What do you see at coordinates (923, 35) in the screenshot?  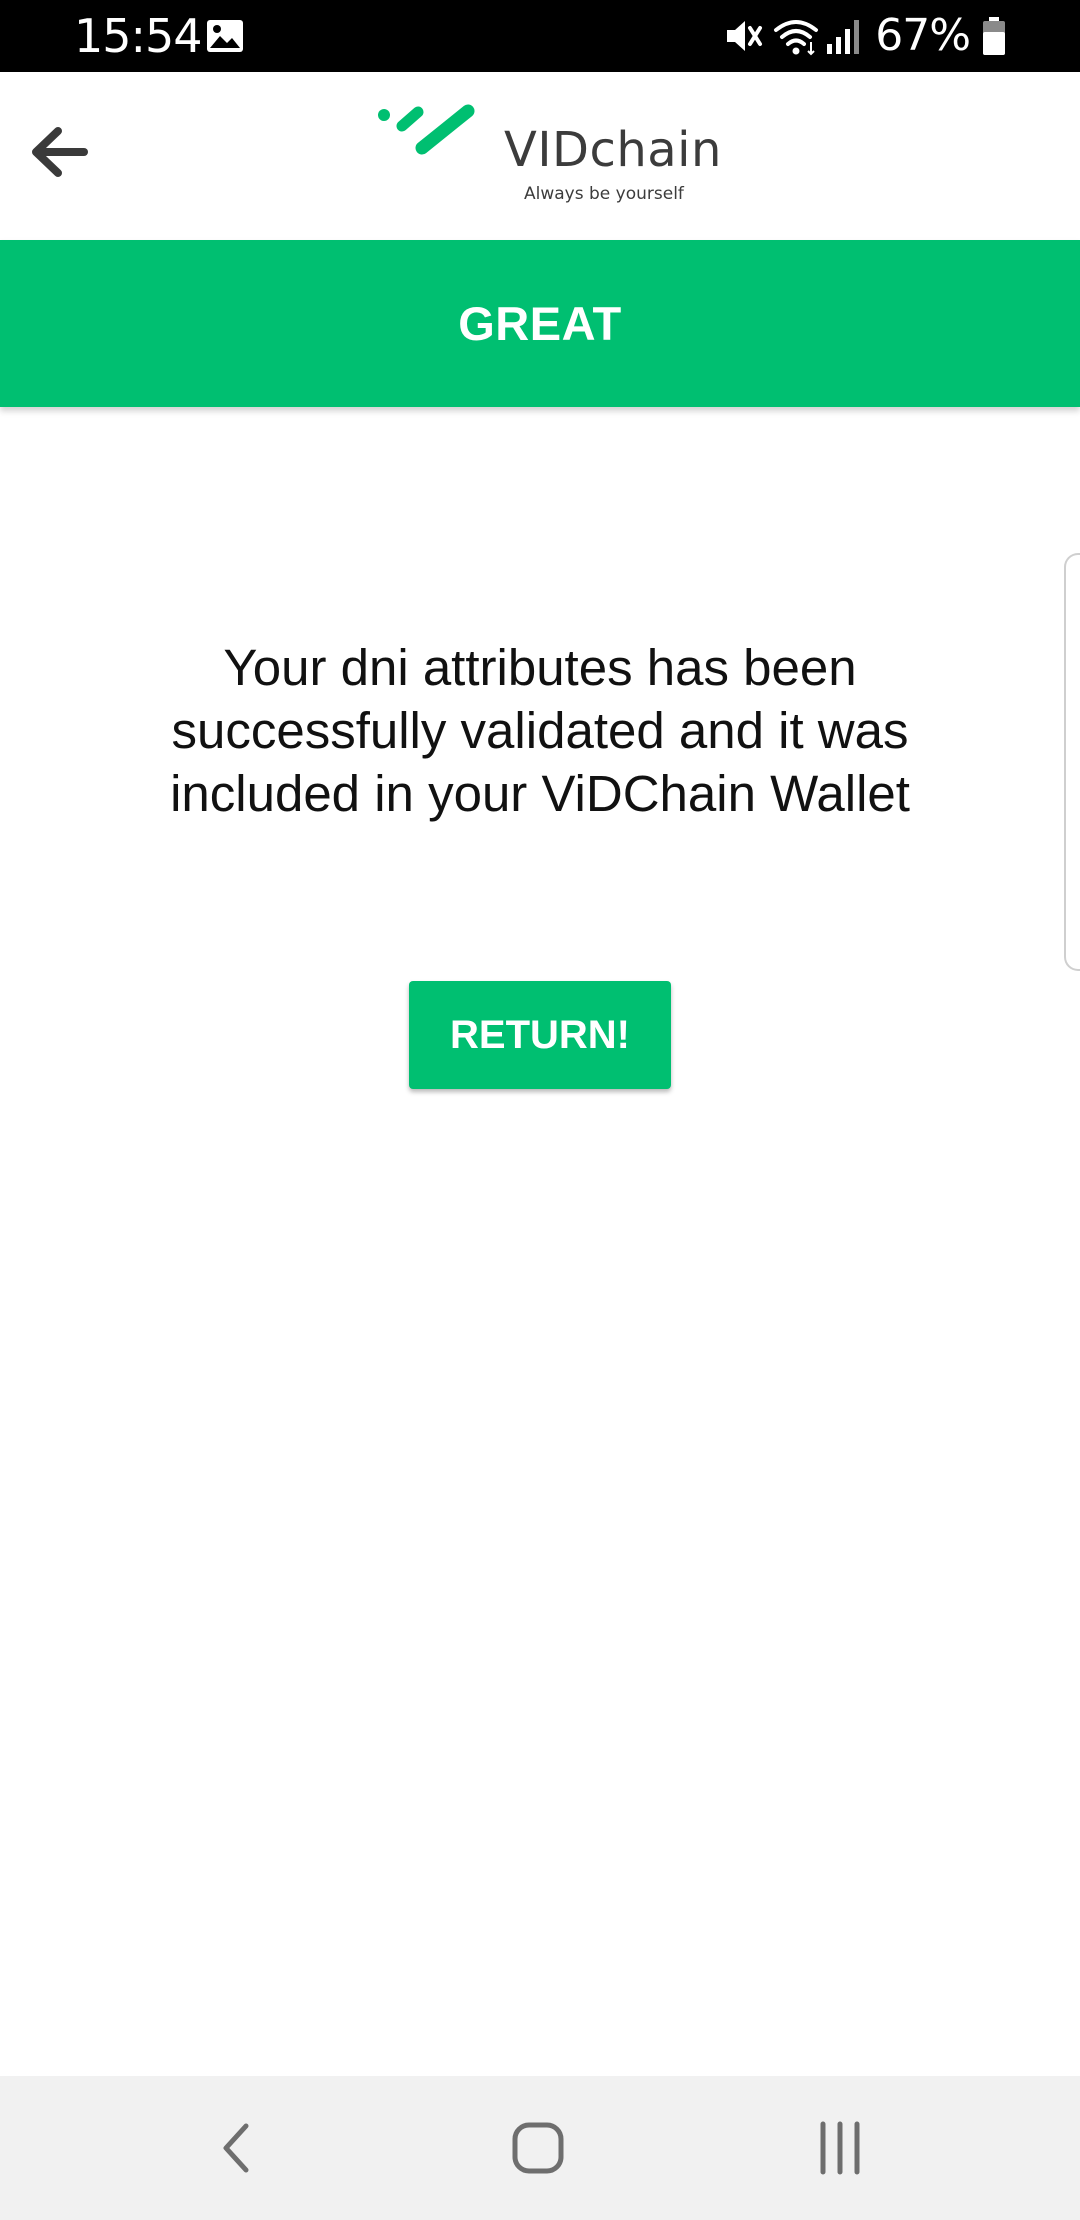 I see `battery-percent: 67%` at bounding box center [923, 35].